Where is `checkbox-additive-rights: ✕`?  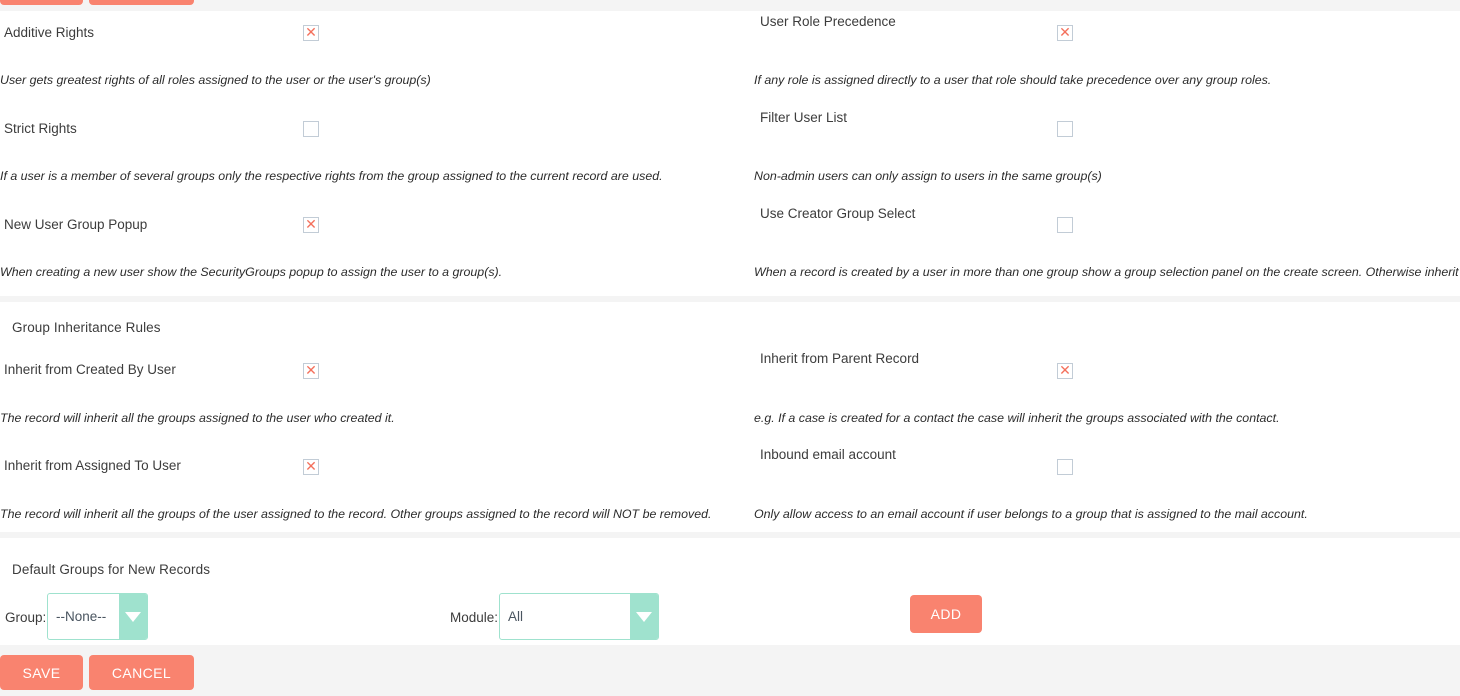
checkbox-additive-rights: ✕ is located at coordinates (311, 33).